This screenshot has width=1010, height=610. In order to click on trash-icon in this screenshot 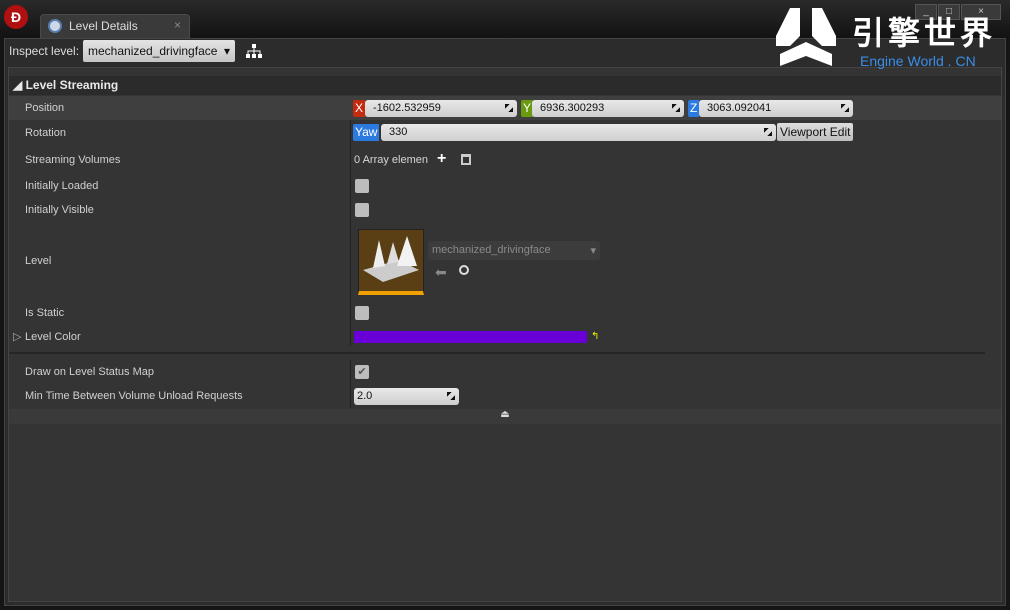, I will do `click(466, 159)`.